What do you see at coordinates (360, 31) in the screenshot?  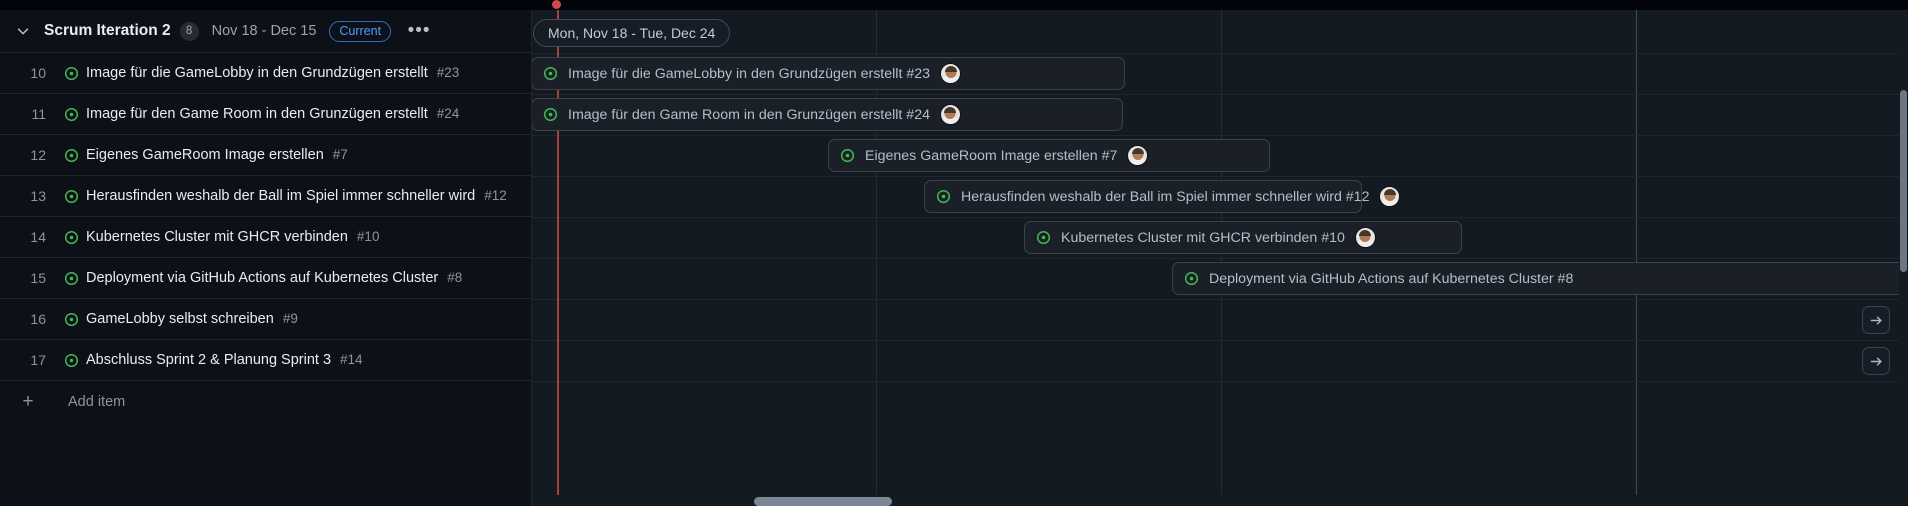 I see `status-badge: Current` at bounding box center [360, 31].